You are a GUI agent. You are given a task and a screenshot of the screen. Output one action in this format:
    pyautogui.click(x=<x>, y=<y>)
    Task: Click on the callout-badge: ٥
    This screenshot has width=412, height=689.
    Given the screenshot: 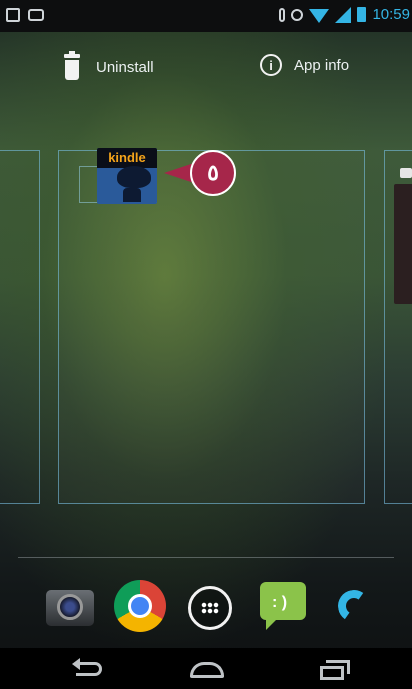 What is the action you would take?
    pyautogui.click(x=213, y=173)
    